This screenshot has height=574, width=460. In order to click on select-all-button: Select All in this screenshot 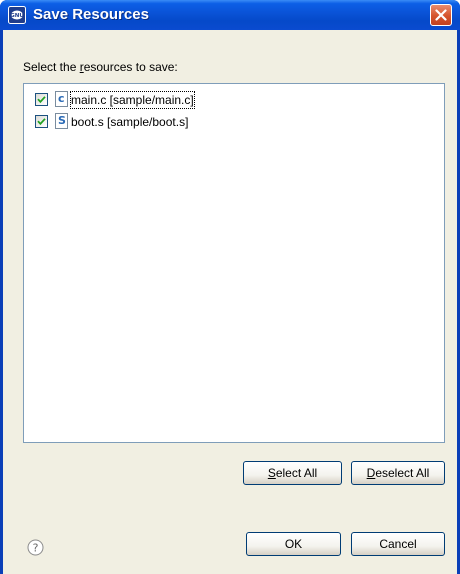, I will do `click(292, 473)`.